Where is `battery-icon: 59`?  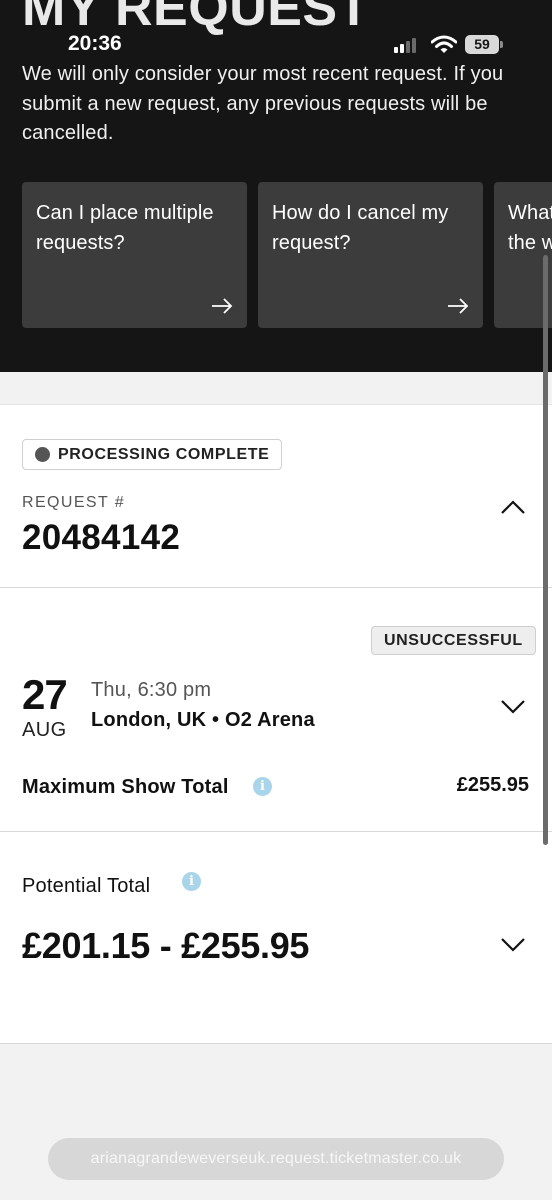
battery-icon: 59 is located at coordinates (484, 44).